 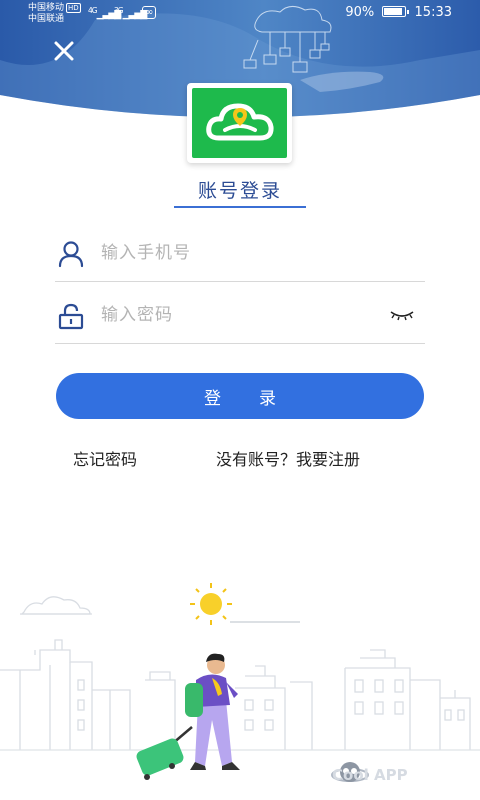 What do you see at coordinates (240, 14) in the screenshot?
I see `status-bar: 中国移动 HD 中国联通 4G▁▃▅▇ 3G▁▃▅▇ ∞ 90% 15:33` at bounding box center [240, 14].